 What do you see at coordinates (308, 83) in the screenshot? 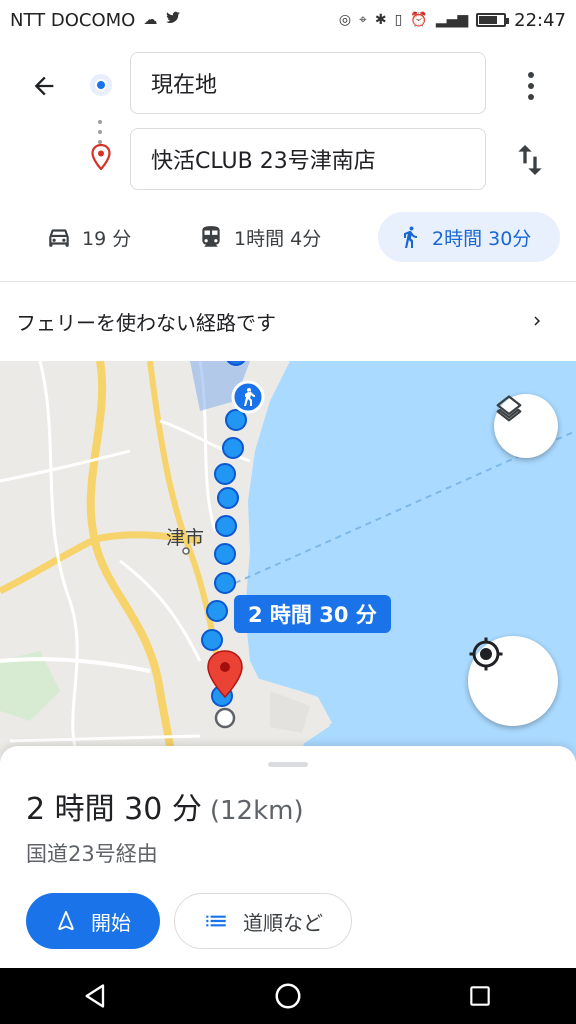
I see `origin-field: 現在地` at bounding box center [308, 83].